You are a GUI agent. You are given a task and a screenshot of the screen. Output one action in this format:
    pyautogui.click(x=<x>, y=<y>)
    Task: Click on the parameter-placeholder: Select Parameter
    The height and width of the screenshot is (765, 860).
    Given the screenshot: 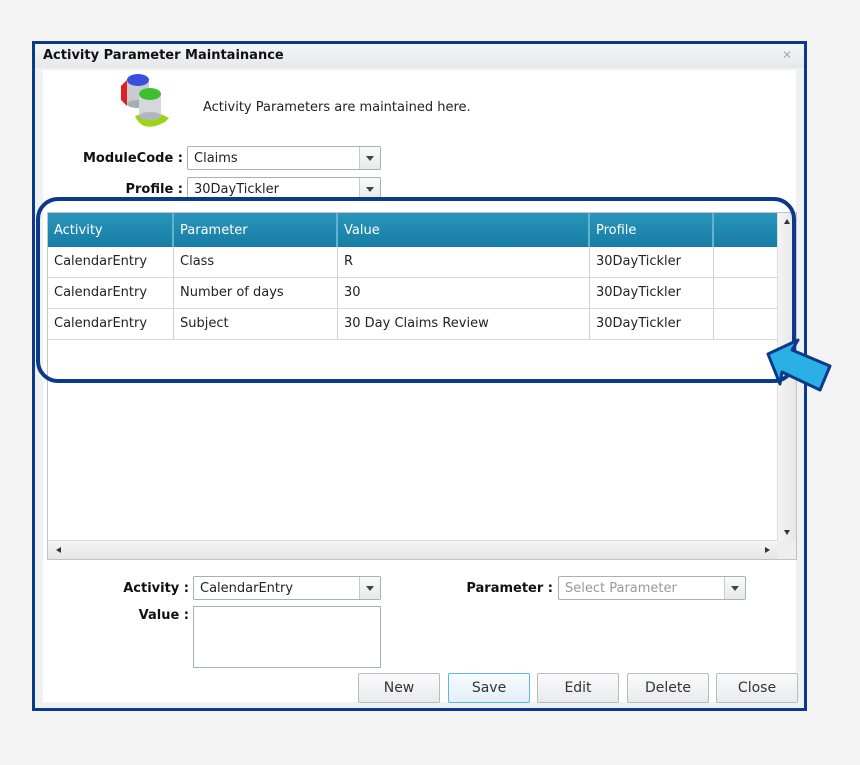 What is the action you would take?
    pyautogui.click(x=621, y=588)
    